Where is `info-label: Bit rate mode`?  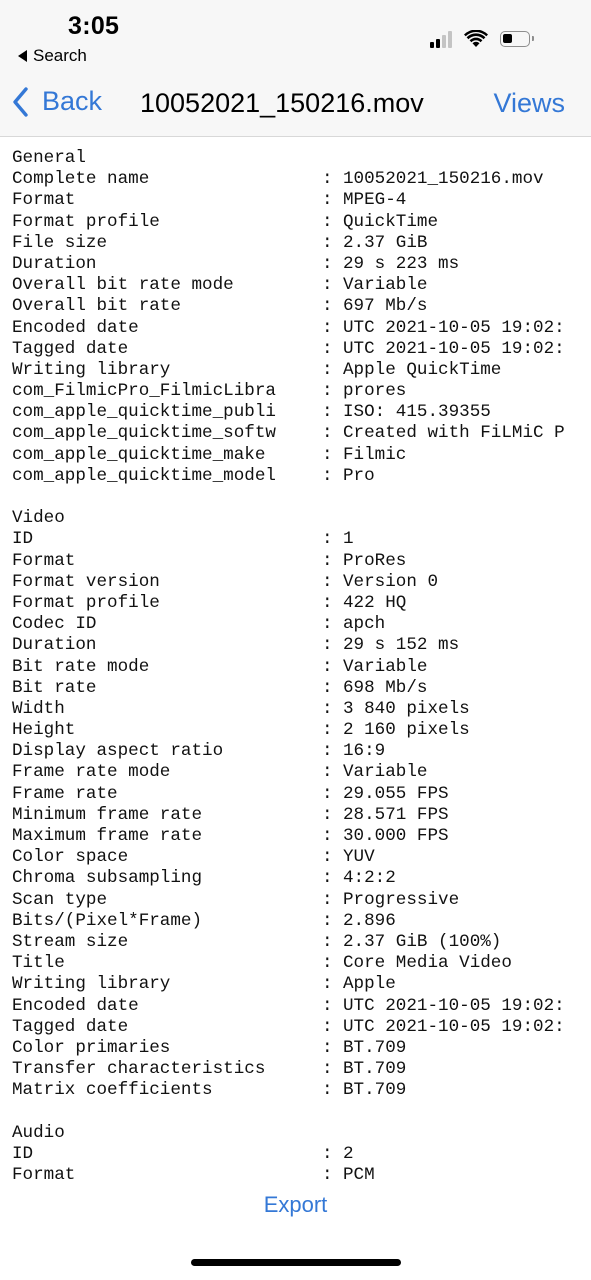 info-label: Bit rate mode is located at coordinates (81, 666).